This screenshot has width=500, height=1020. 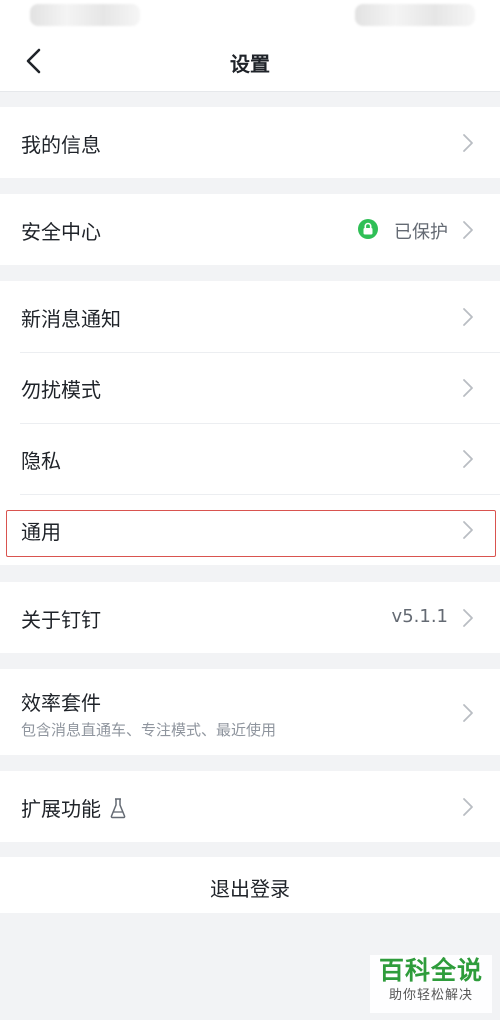 What do you see at coordinates (430, 995) in the screenshot?
I see `watermark-subtitle: 助你轻松解决` at bounding box center [430, 995].